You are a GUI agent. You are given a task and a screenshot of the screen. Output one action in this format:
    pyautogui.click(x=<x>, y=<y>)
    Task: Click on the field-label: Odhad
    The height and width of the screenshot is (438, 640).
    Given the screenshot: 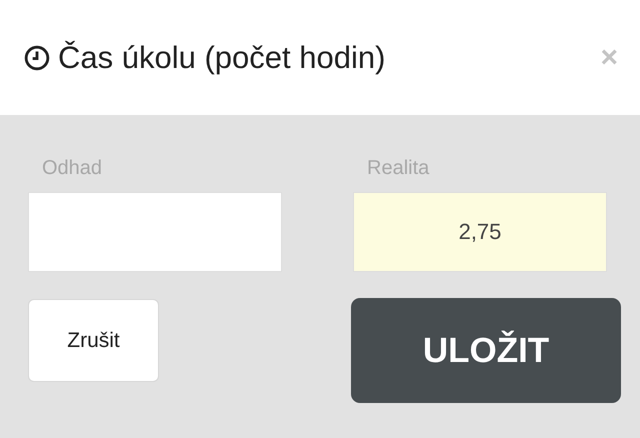 What is the action you would take?
    pyautogui.click(x=73, y=168)
    